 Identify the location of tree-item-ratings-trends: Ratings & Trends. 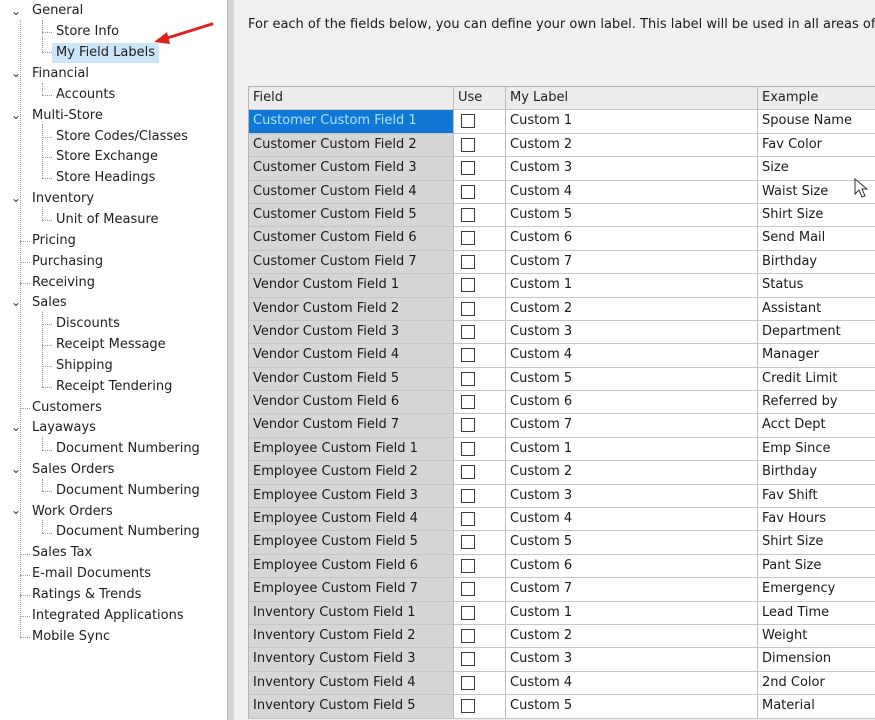
(86, 595).